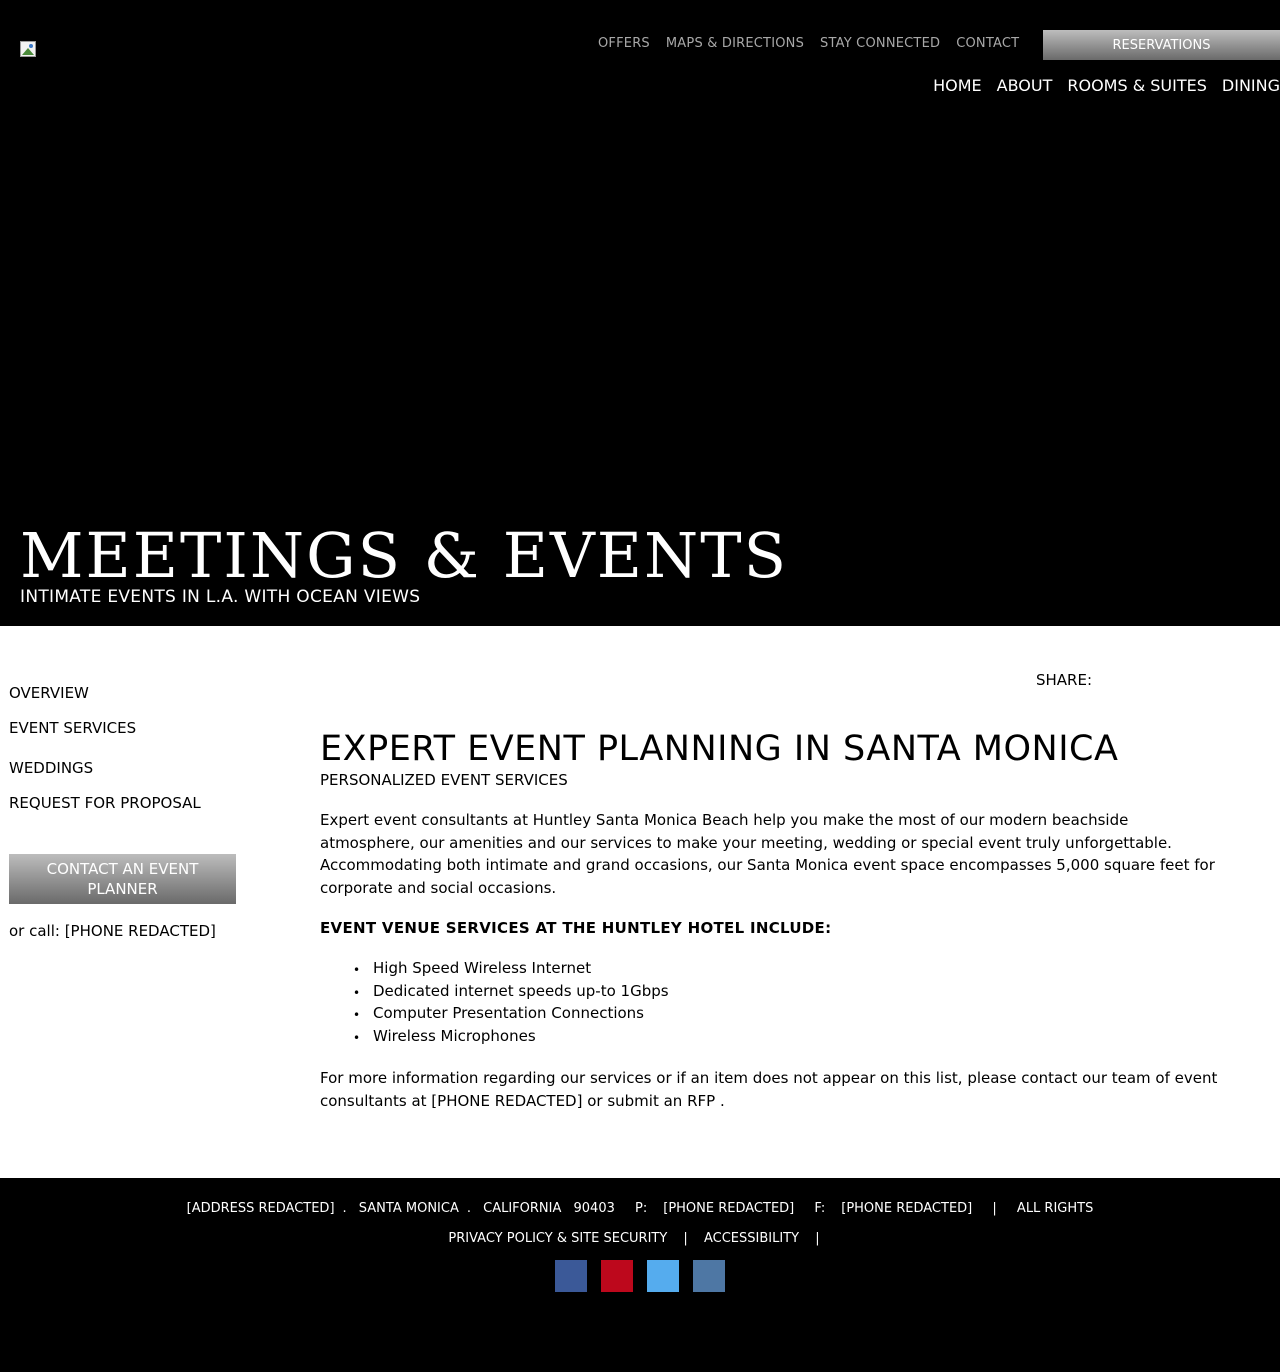 This screenshot has height=1372, width=1280. Describe the element at coordinates (1251, 85) in the screenshot. I see `main-nav-dining: DINING` at that location.